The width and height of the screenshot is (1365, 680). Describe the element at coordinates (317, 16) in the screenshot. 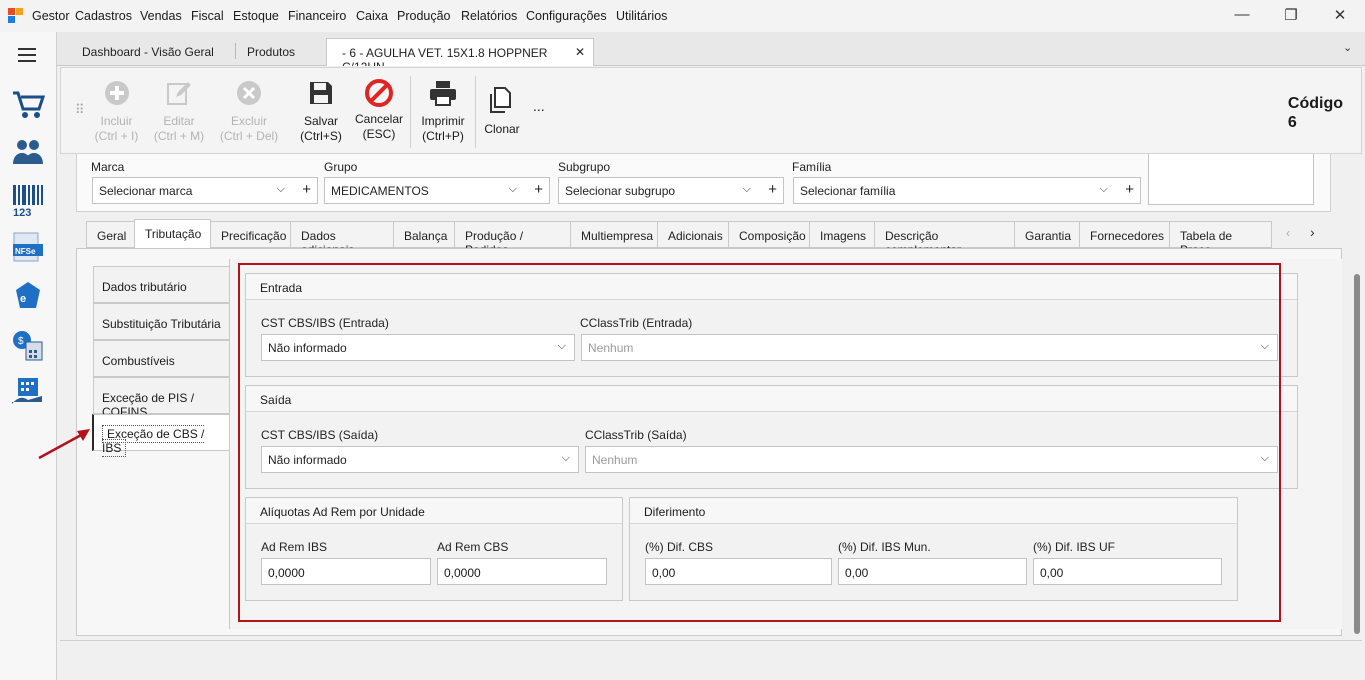

I see `menu-financeiro: Financeiro` at that location.